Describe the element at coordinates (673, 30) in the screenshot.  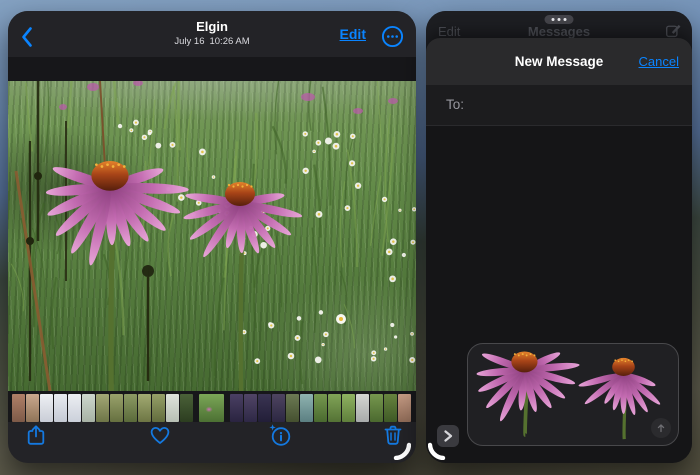
I see `compose-icon` at that location.